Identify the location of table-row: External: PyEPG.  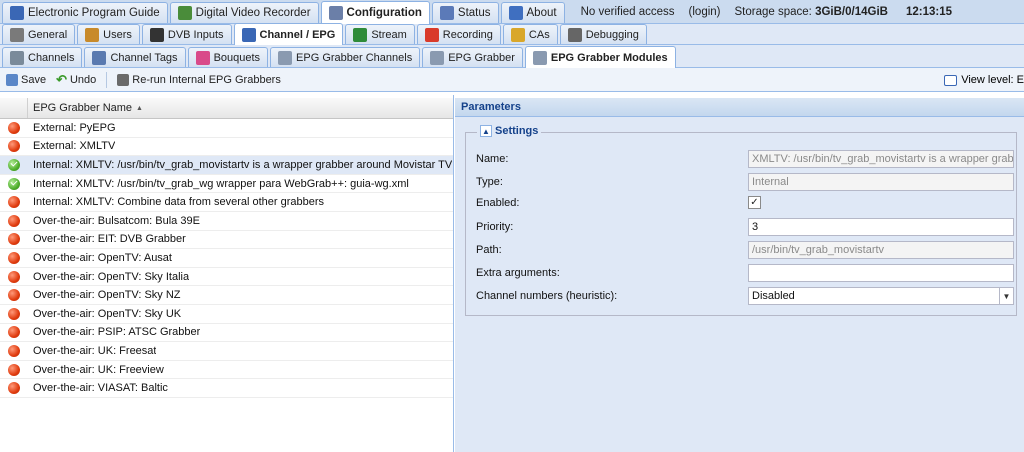
(226, 128).